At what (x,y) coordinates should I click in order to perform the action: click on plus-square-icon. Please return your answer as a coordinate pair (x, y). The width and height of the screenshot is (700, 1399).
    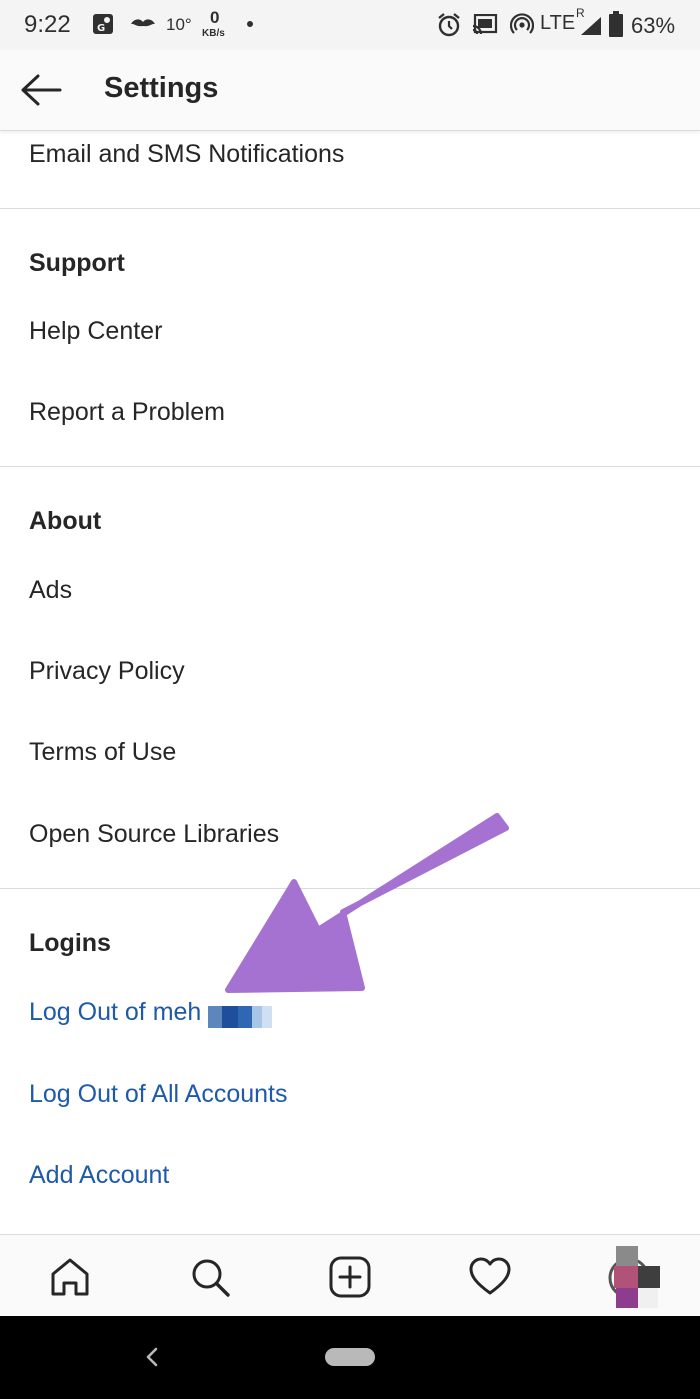
    Looking at the image, I should click on (350, 1277).